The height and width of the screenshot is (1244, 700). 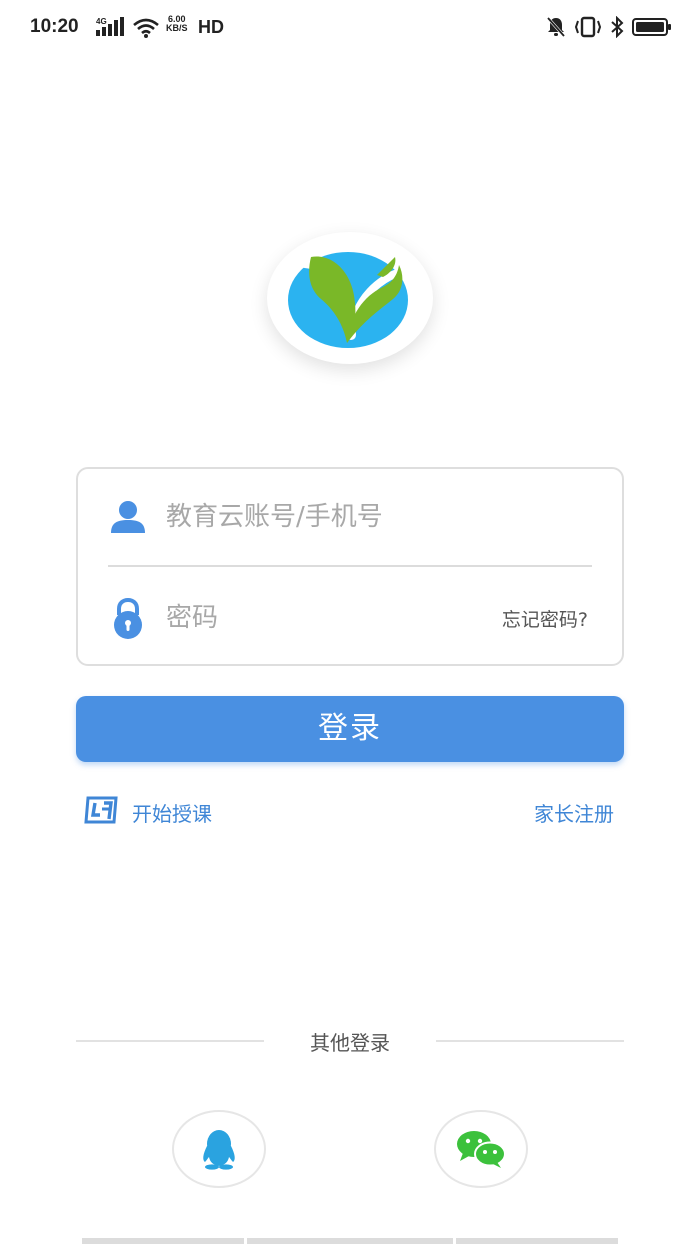 I want to click on account-field-row, so click(x=350, y=518).